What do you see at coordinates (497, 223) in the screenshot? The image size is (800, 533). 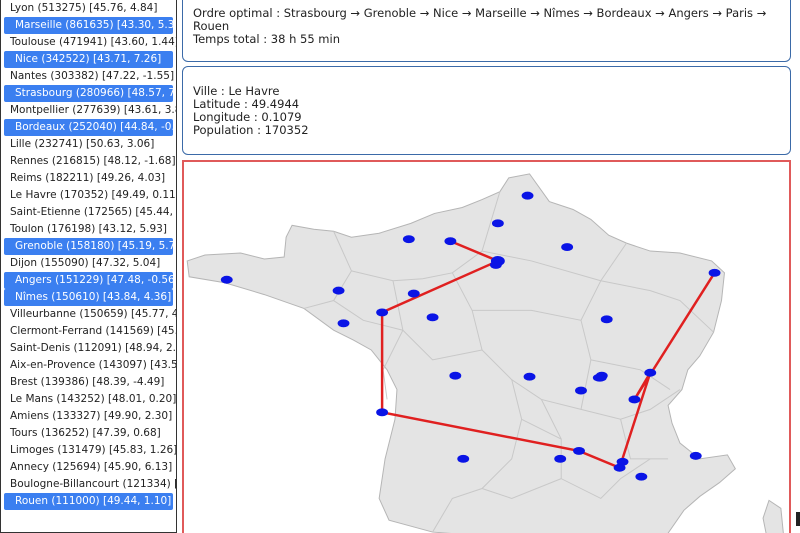 I see `city-marker-amiens` at bounding box center [497, 223].